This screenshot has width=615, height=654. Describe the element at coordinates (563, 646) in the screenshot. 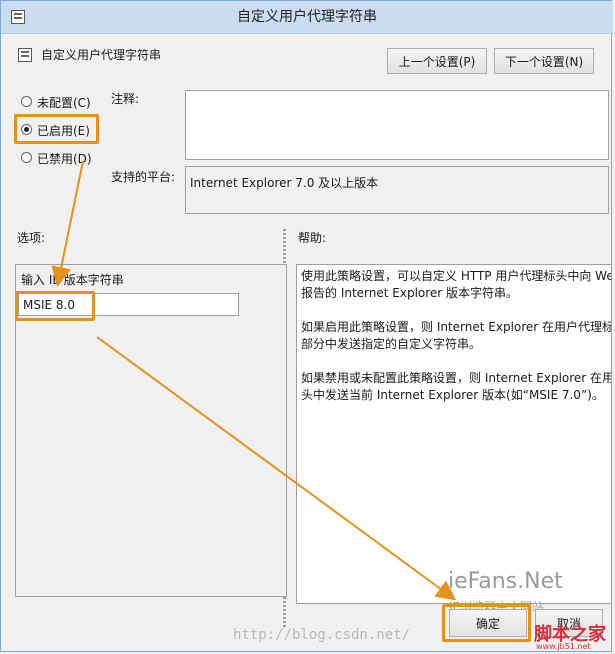

I see `watermark-brand-url: www.jb51.net` at that location.